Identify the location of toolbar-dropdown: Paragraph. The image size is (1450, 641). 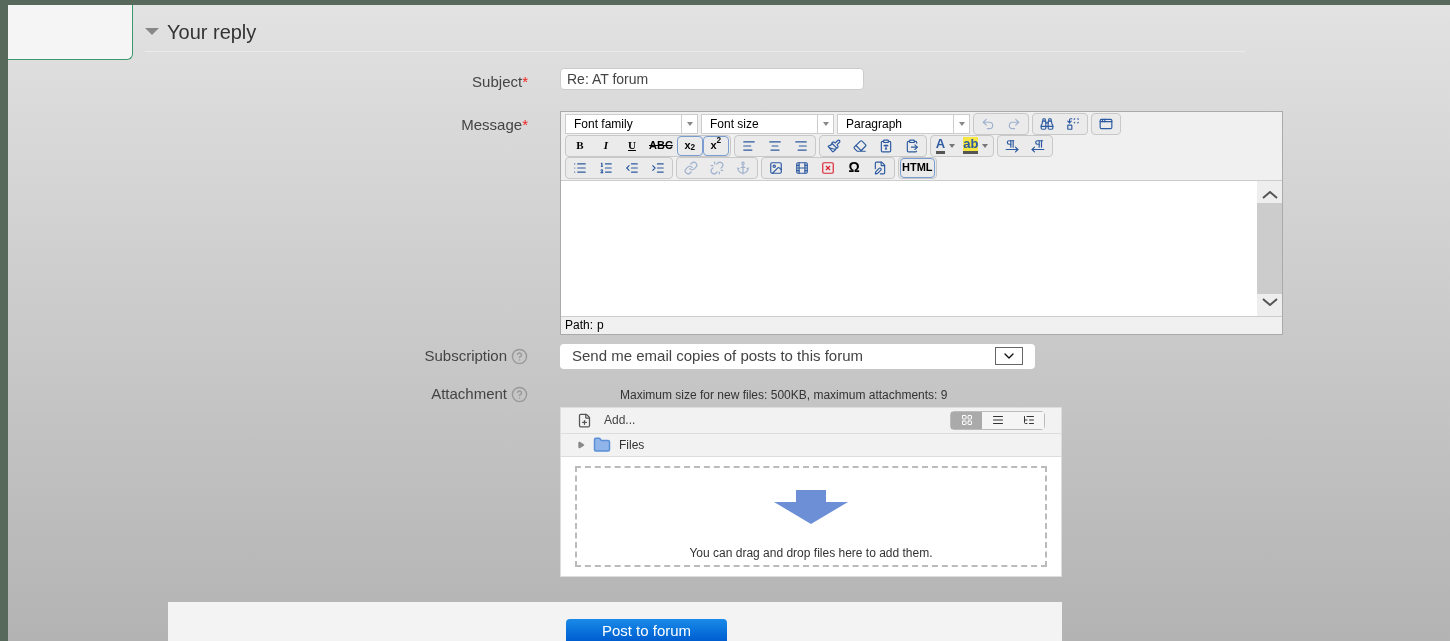
(903, 123).